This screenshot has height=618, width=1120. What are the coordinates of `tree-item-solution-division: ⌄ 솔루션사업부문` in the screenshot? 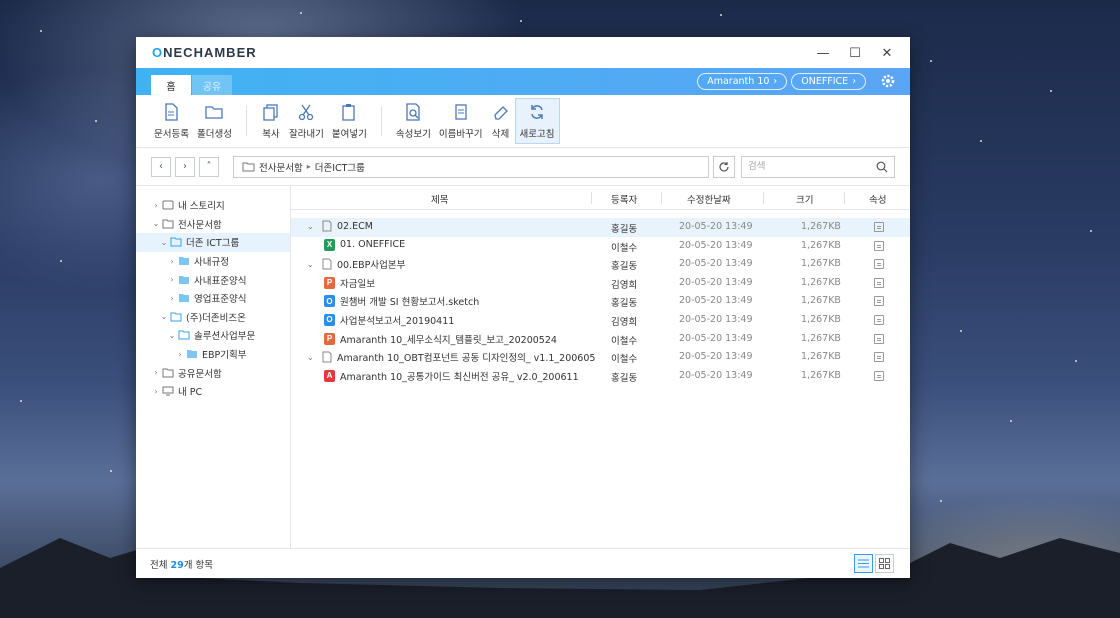 It's located at (213, 335).